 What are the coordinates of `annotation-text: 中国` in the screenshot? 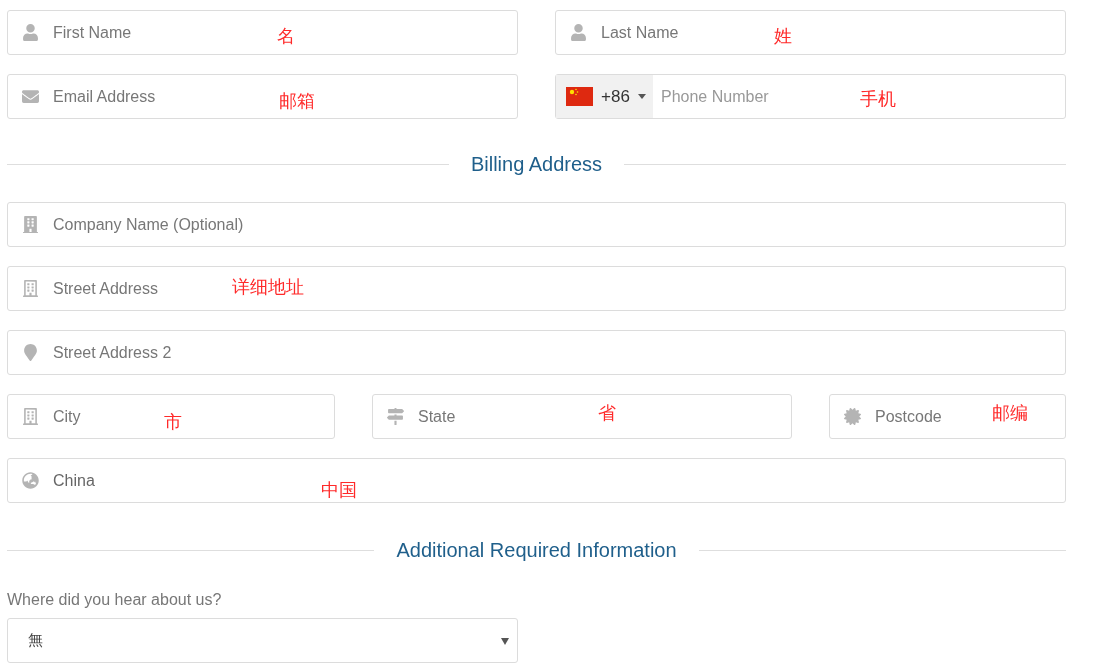 It's located at (339, 490).